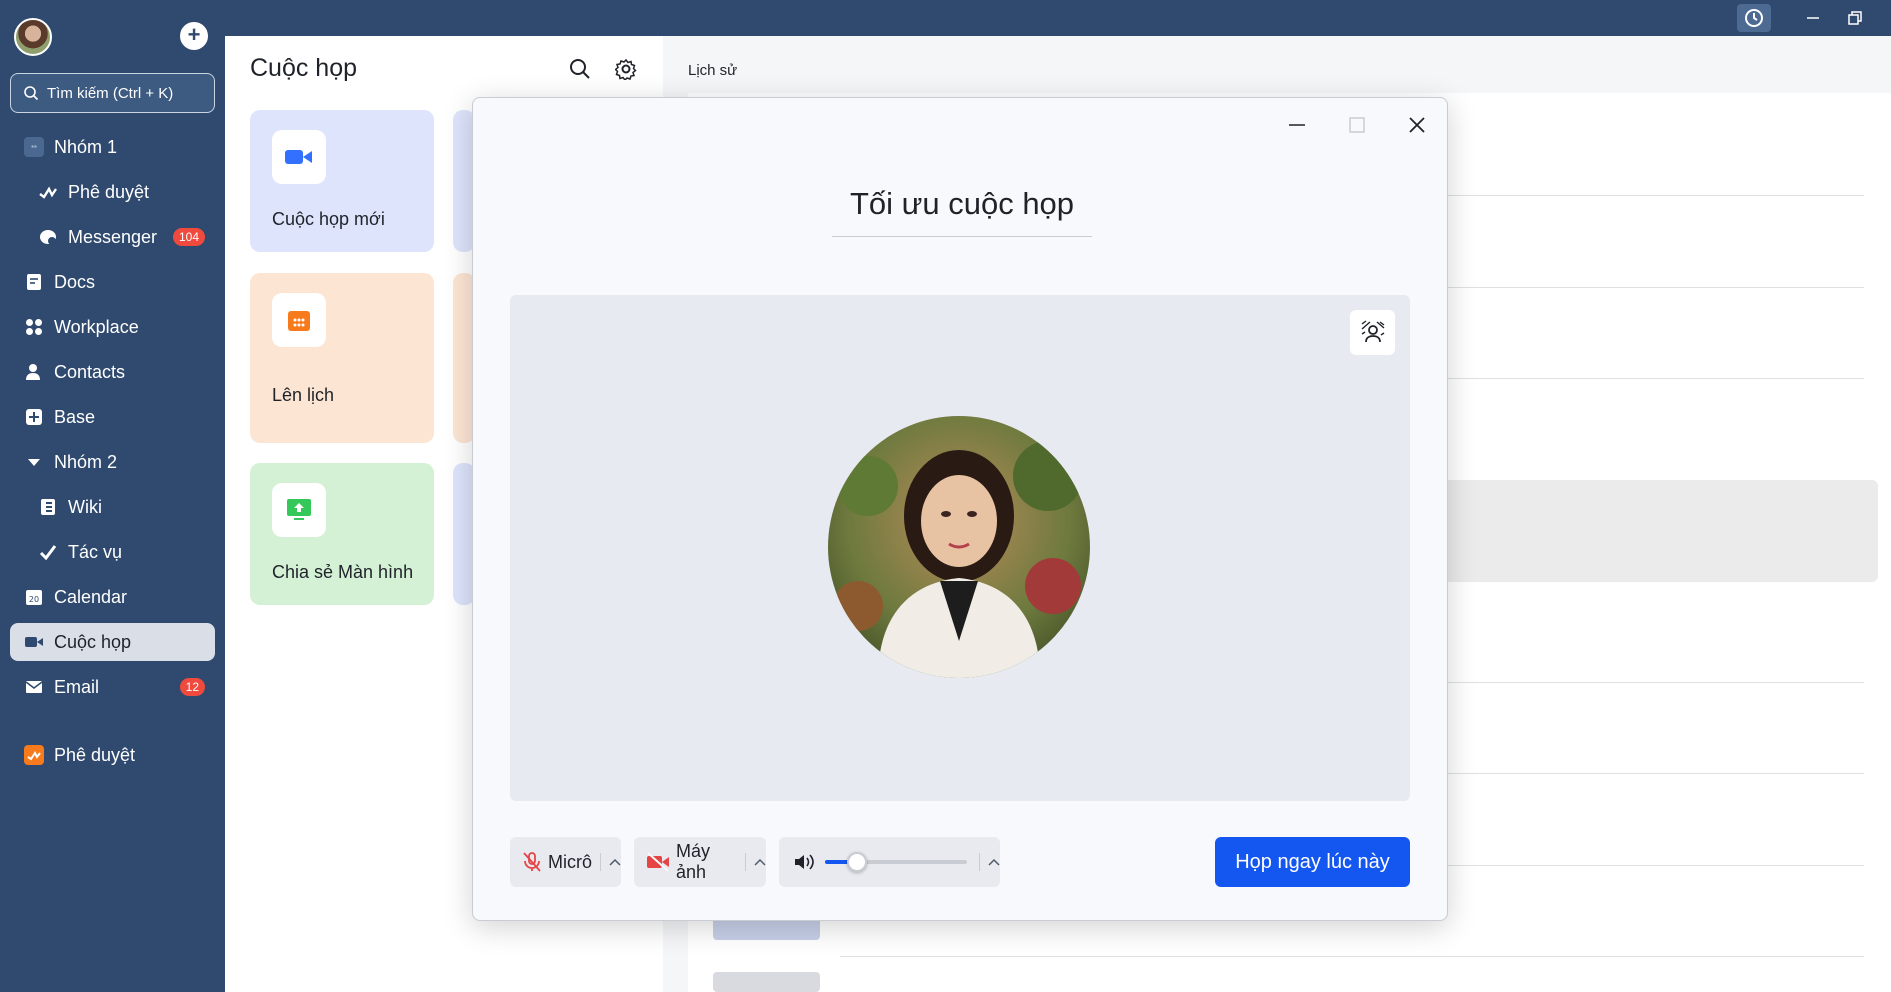 The height and width of the screenshot is (992, 1891). What do you see at coordinates (658, 862) in the screenshot?
I see `camera-off-icon` at bounding box center [658, 862].